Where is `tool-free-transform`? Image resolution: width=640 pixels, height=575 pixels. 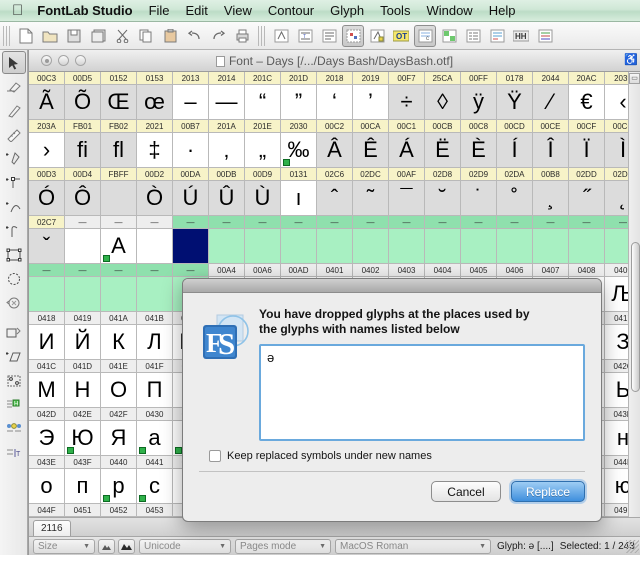 tool-free-transform is located at coordinates (14, 380).